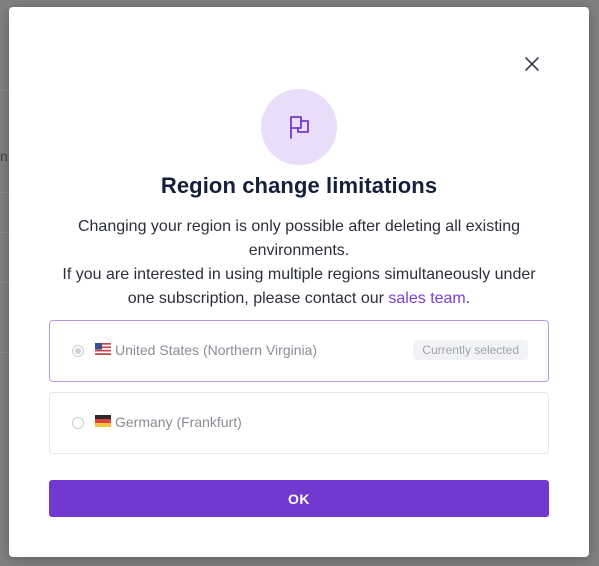 This screenshot has width=599, height=566. What do you see at coordinates (78, 351) in the screenshot?
I see `region-radio-us` at bounding box center [78, 351].